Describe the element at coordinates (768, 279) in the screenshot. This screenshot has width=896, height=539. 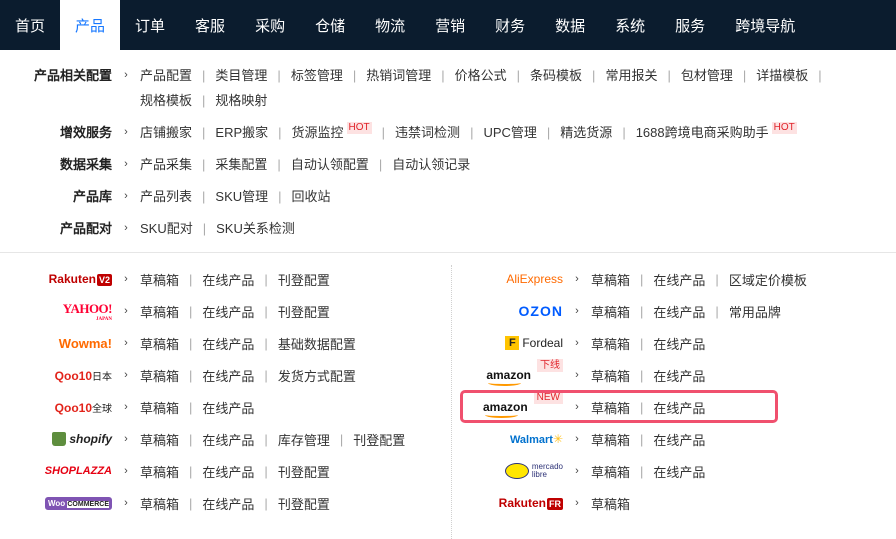
I see `platform-link: 区域定价模板` at that location.